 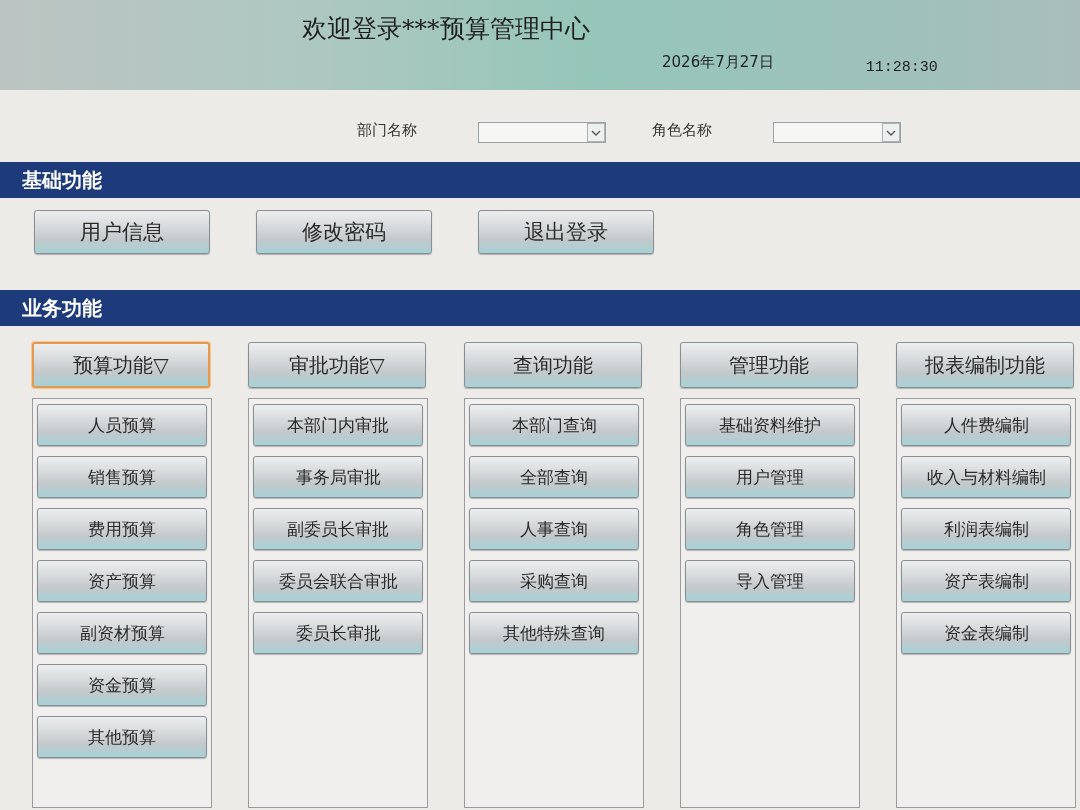 What do you see at coordinates (338, 529) in the screenshot?
I see `menu-button: 副委员长审批` at bounding box center [338, 529].